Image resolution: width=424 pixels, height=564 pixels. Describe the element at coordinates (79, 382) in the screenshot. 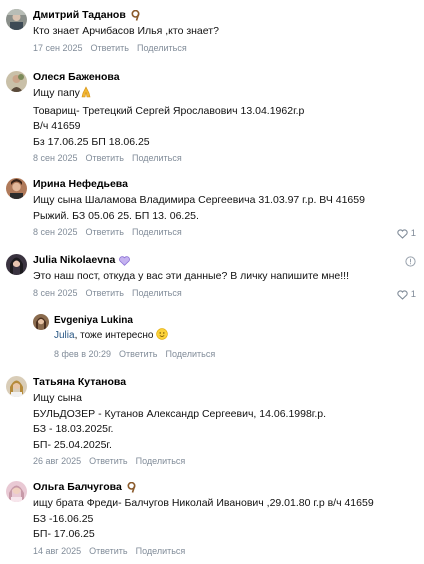

I see `author-name: Татьяна Кутанова` at that location.